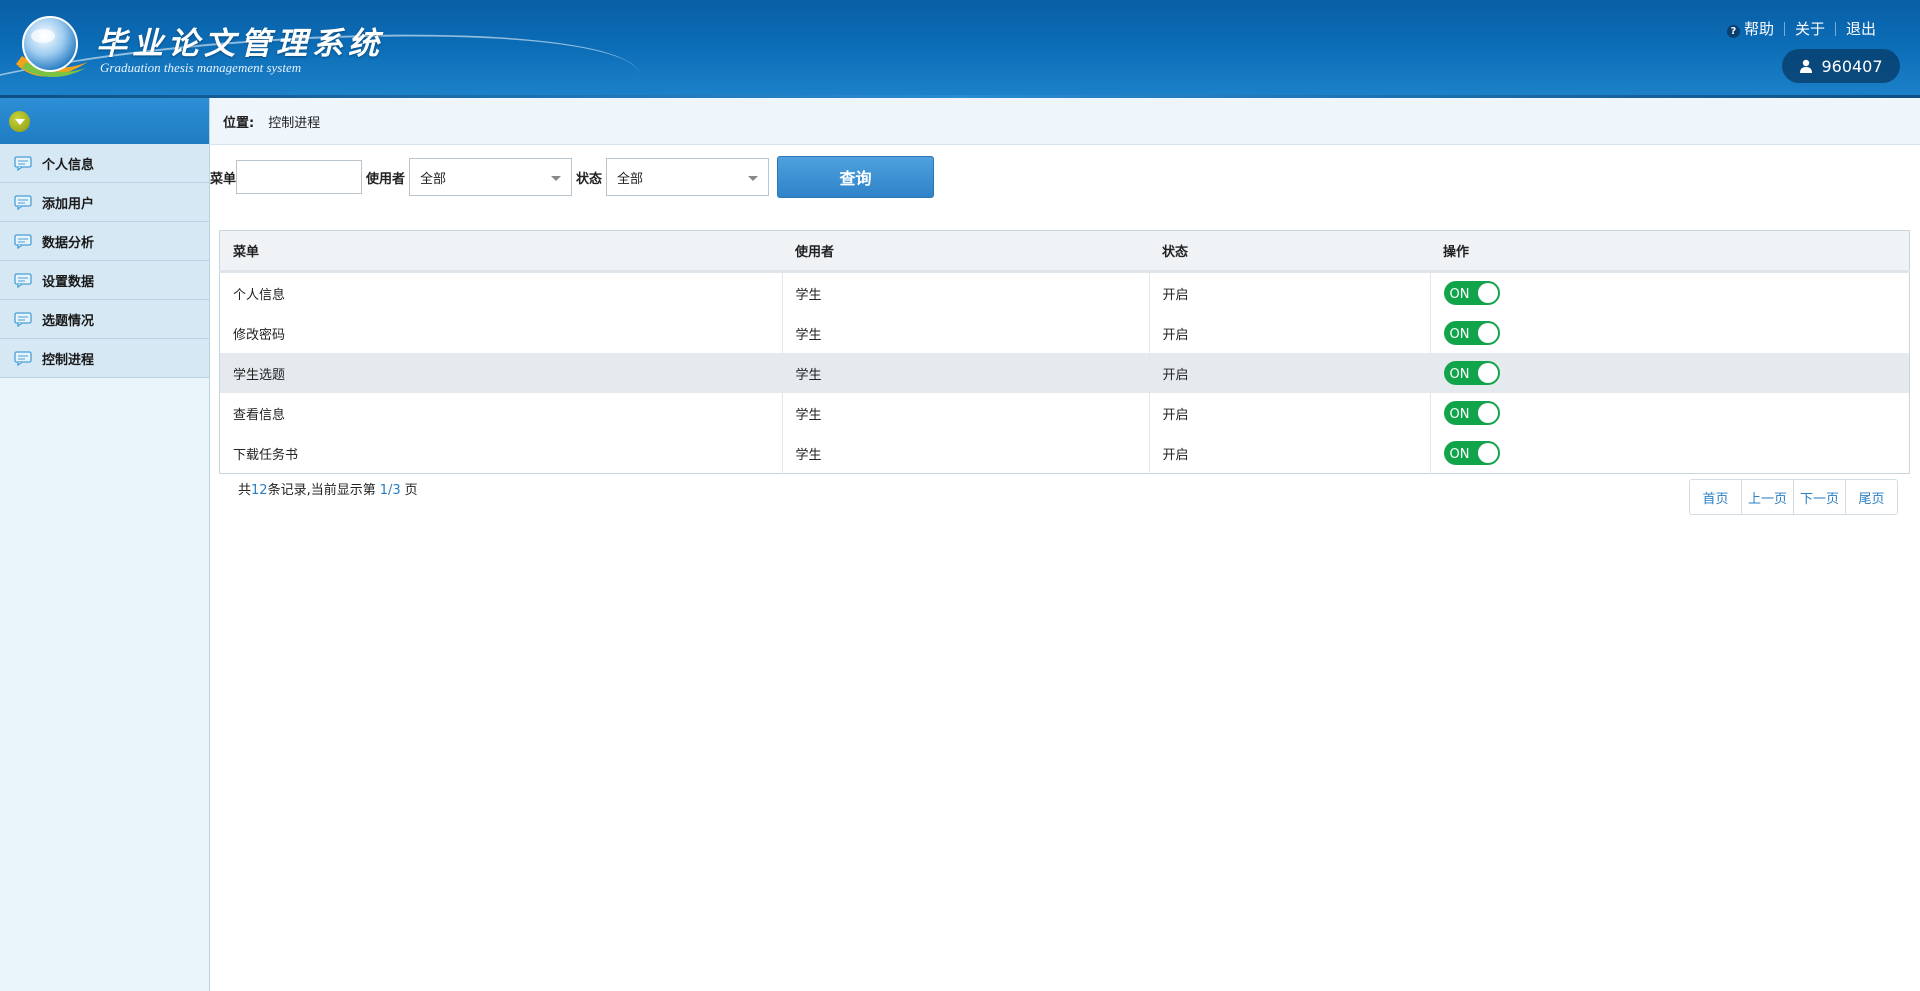 The width and height of the screenshot is (1920, 991). I want to click on breadcrumb: 位置: 控制进程, so click(1065, 121).